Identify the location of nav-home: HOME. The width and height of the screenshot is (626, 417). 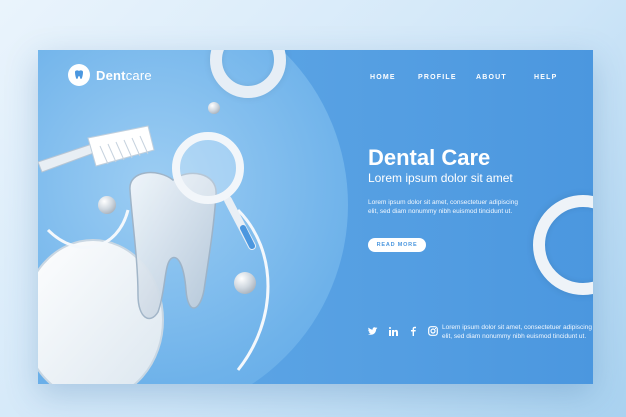
(394, 77).